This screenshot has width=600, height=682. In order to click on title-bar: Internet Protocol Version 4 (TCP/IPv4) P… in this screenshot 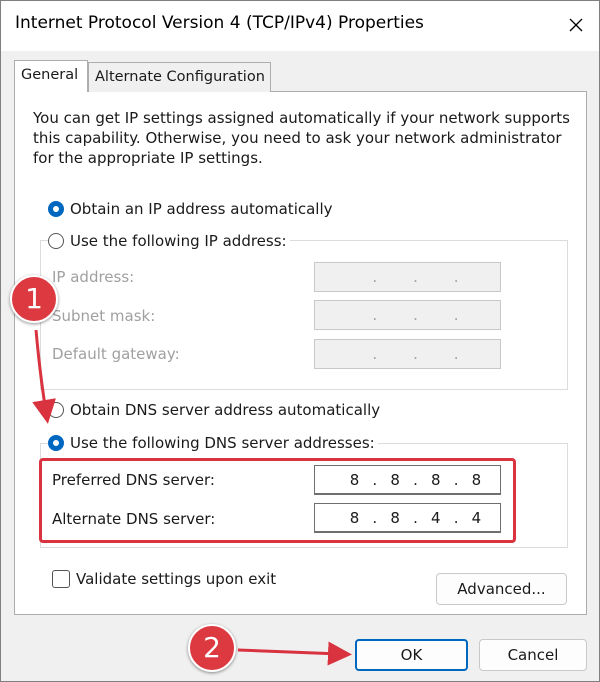, I will do `click(300, 26)`.